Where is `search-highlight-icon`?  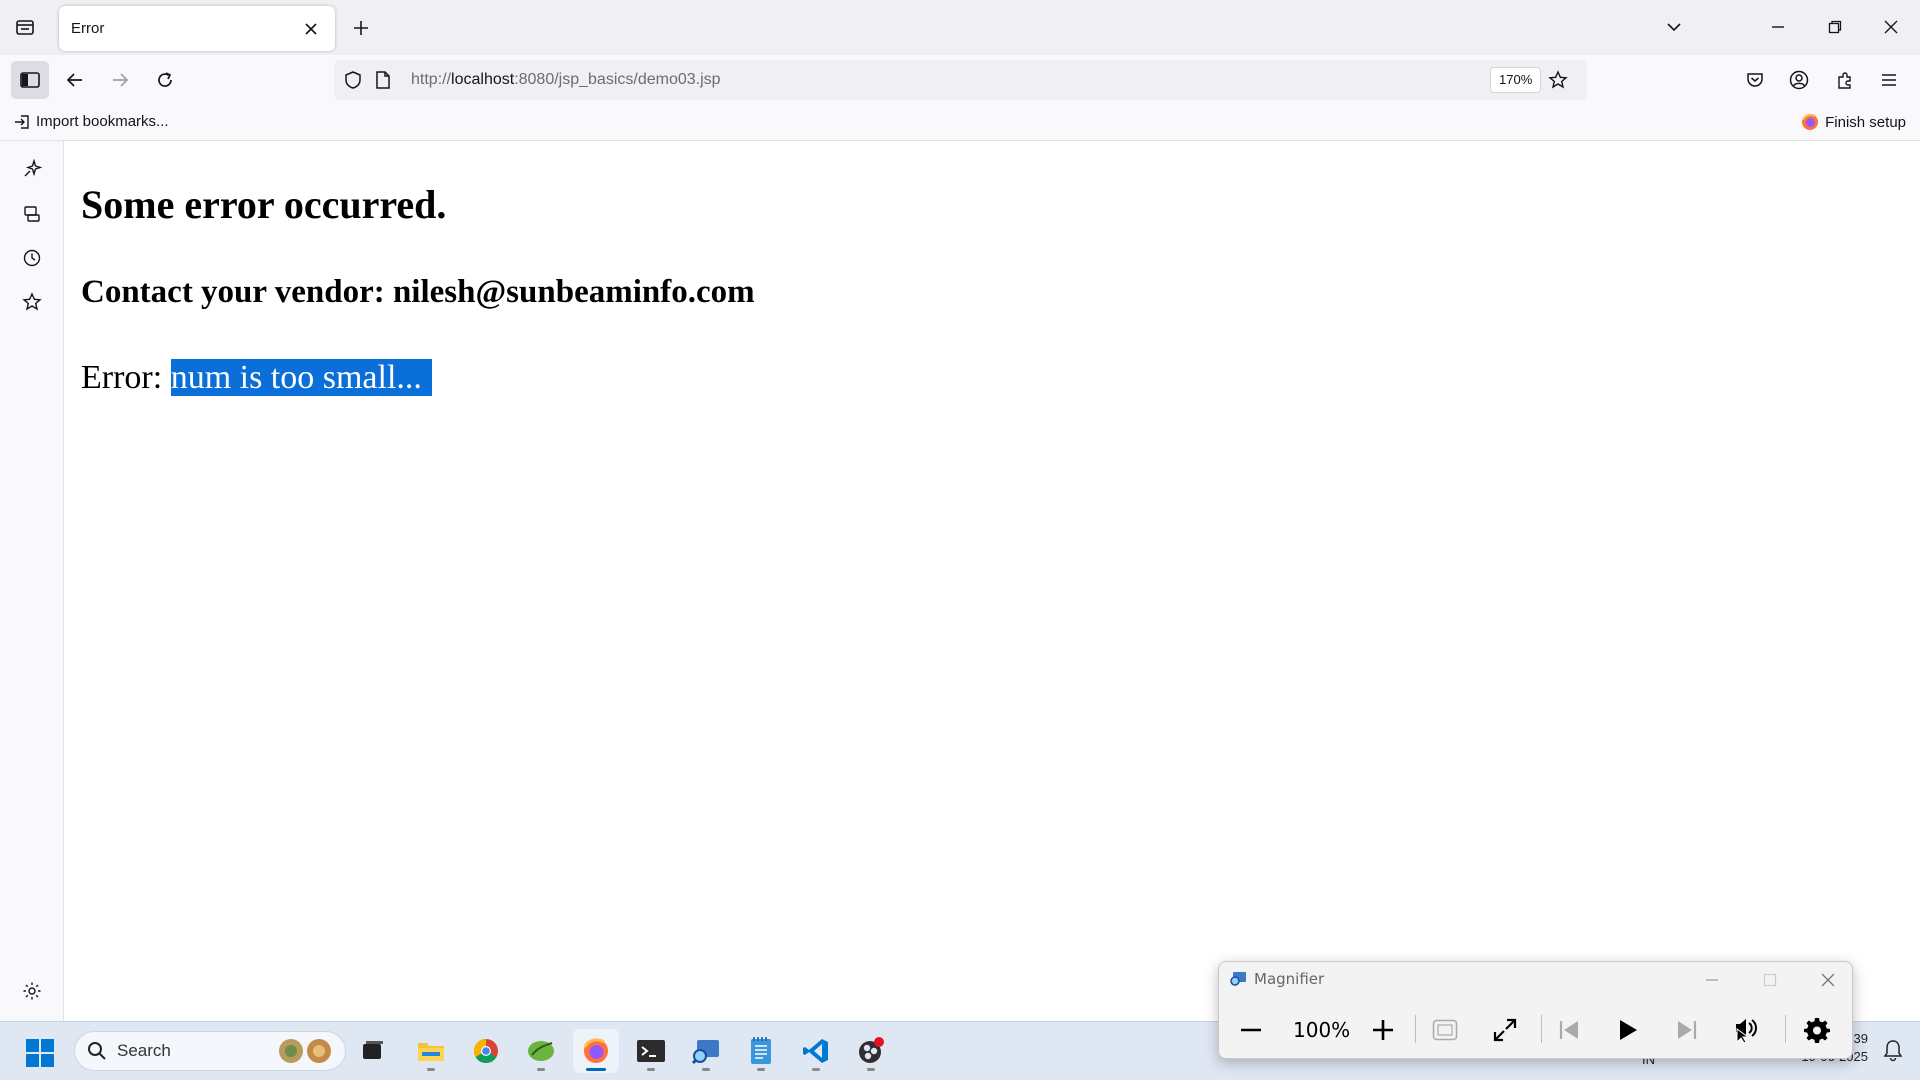 search-highlight-icon is located at coordinates (308, 1051).